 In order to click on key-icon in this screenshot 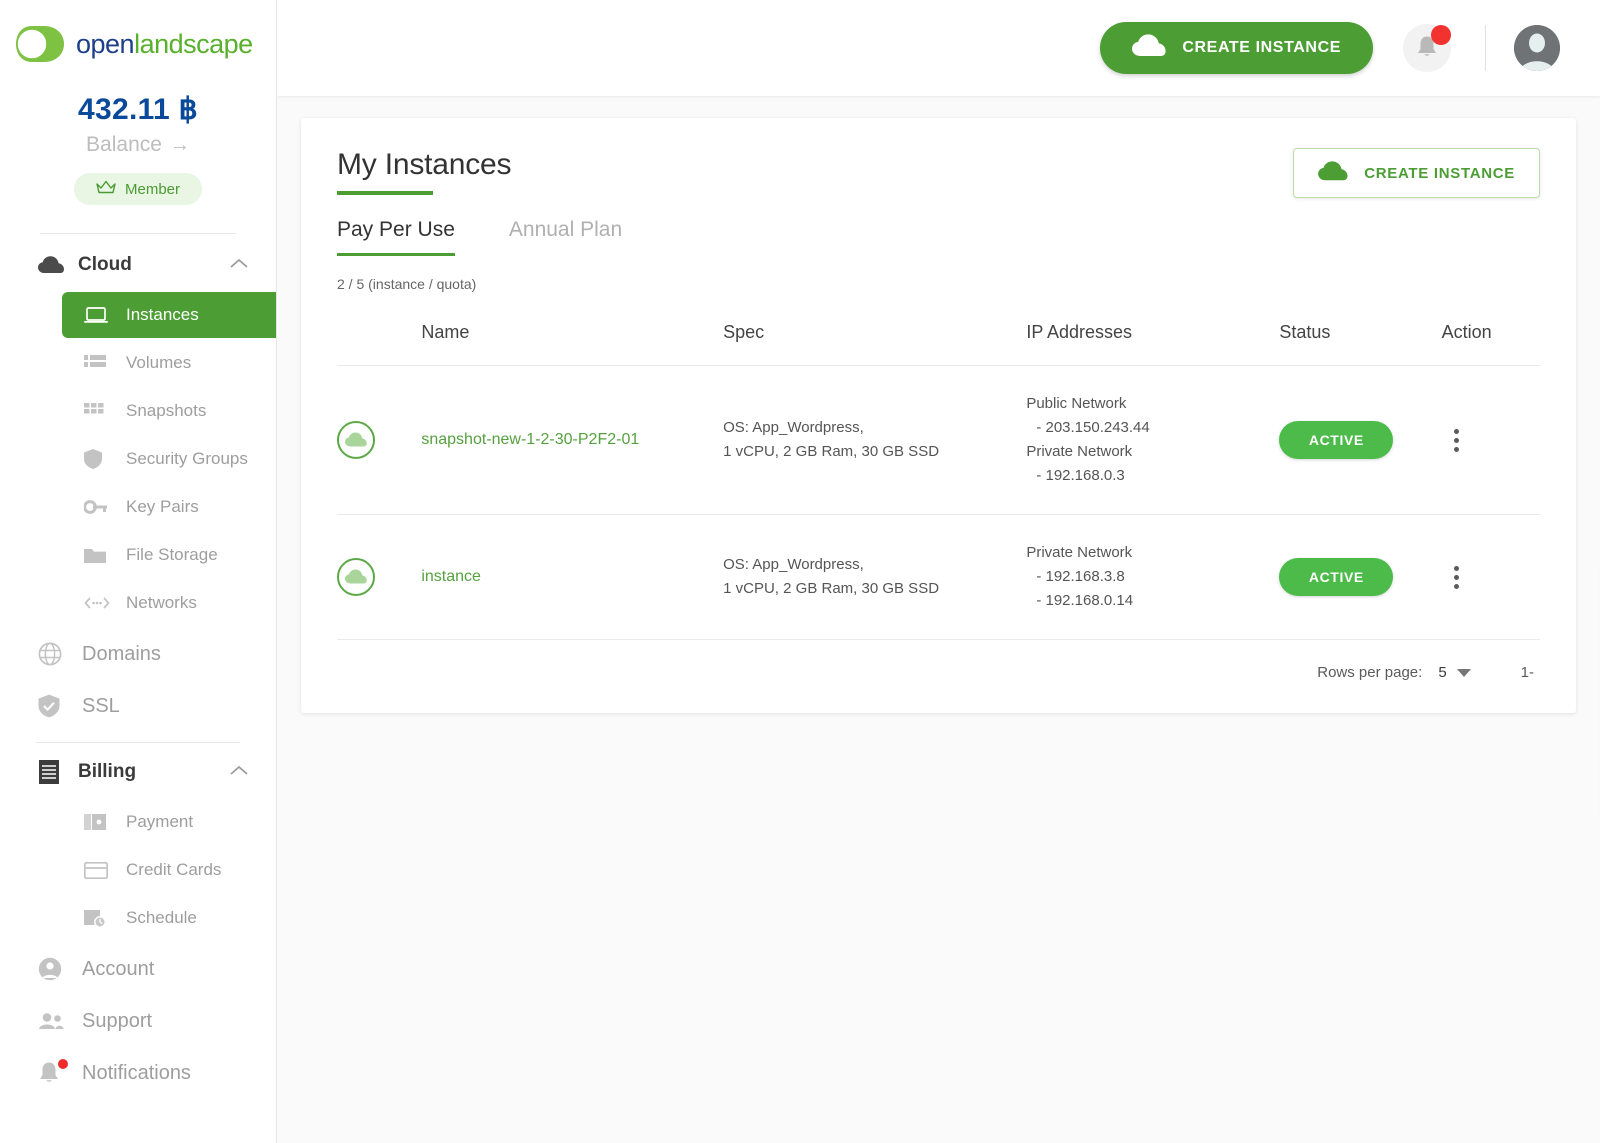, I will do `click(100, 507)`.